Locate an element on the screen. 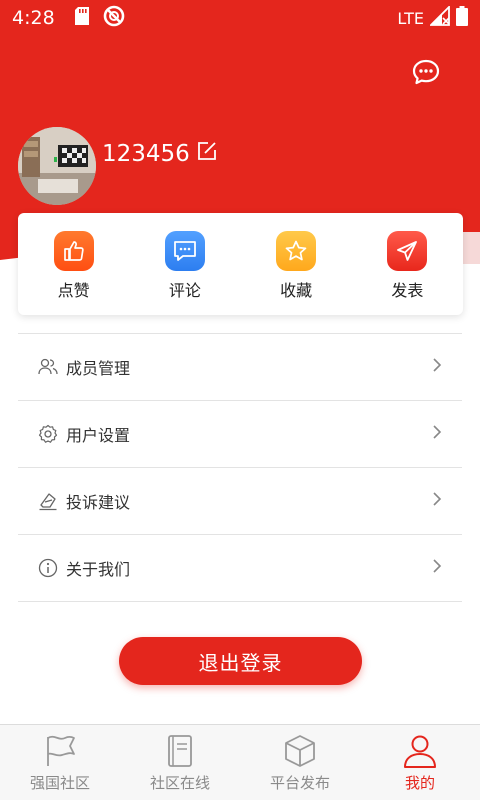 This screenshot has width=480, height=800. bottom-nav: 强国社区 社区在线 平台发布 我的 is located at coordinates (240, 762).